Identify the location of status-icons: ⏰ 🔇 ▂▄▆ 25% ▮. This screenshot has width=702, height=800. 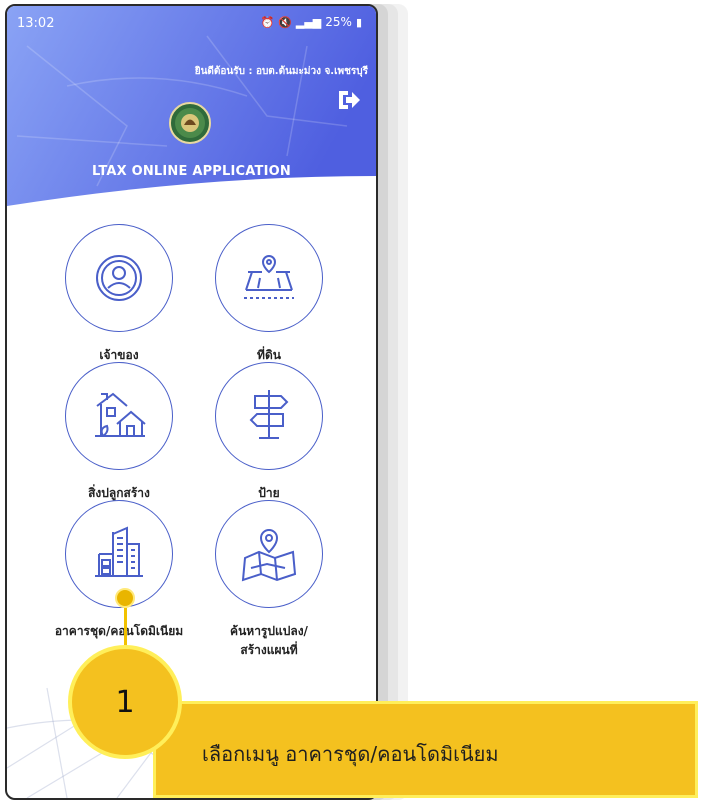
(311, 22).